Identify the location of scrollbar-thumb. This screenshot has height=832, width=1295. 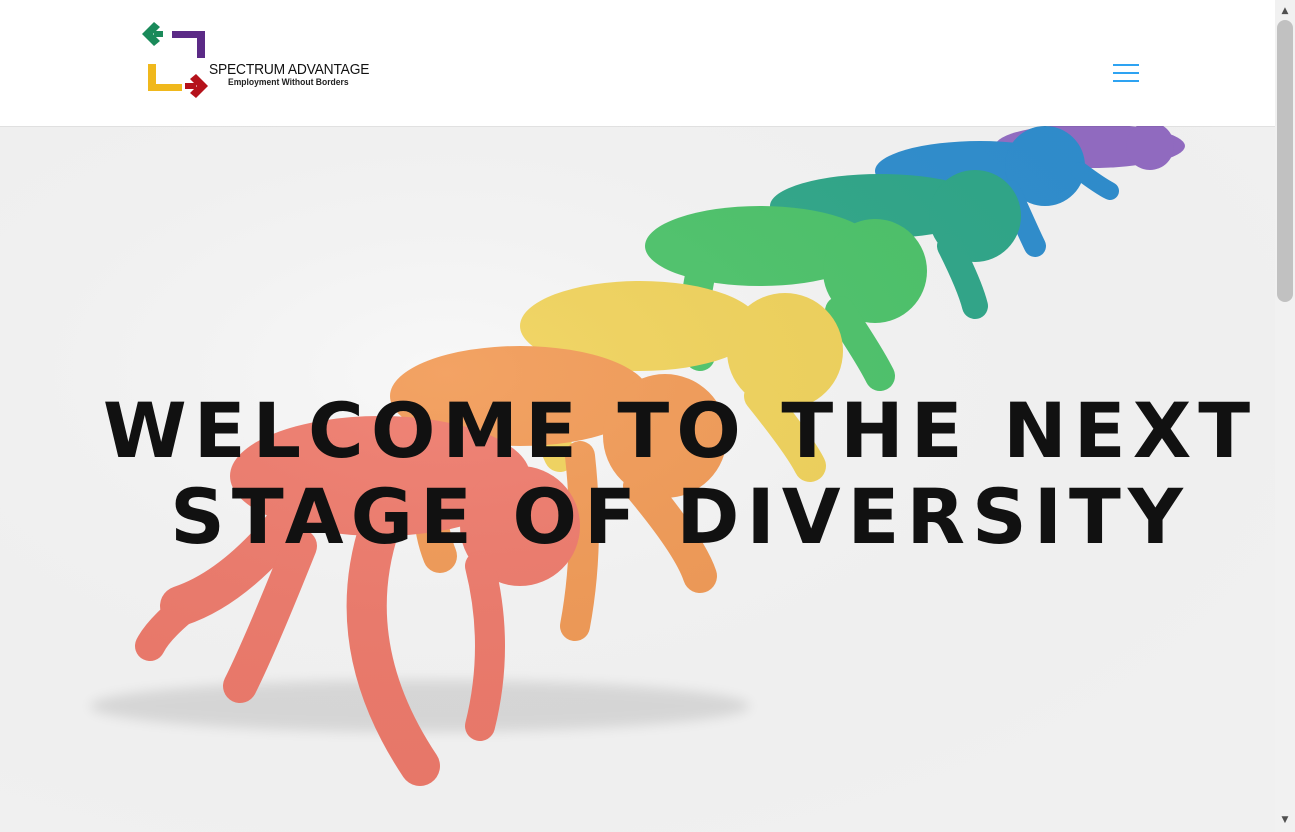
(1285, 161).